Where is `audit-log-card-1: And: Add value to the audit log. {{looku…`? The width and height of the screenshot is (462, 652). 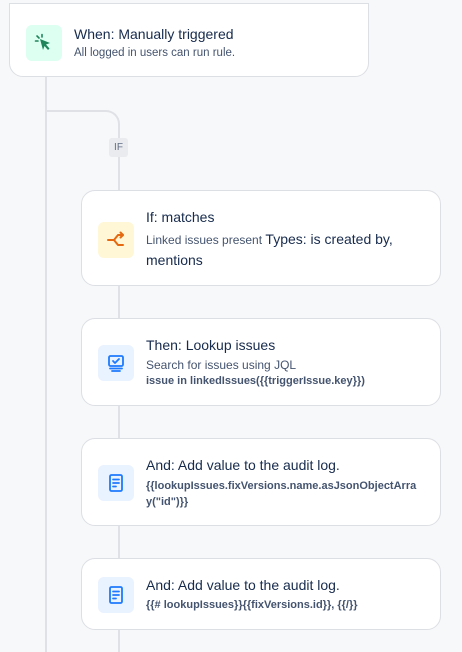 audit-log-card-1: And: Add value to the audit log. {{looku… is located at coordinates (261, 482).